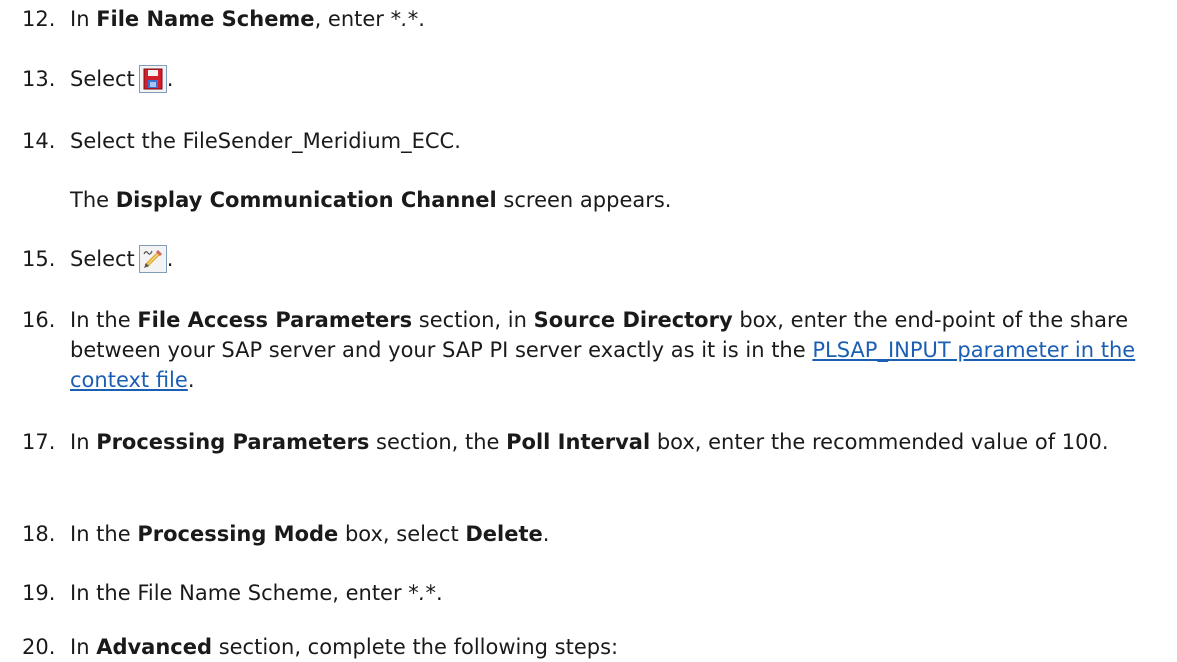  What do you see at coordinates (152, 79) in the screenshot?
I see `save-icon` at bounding box center [152, 79].